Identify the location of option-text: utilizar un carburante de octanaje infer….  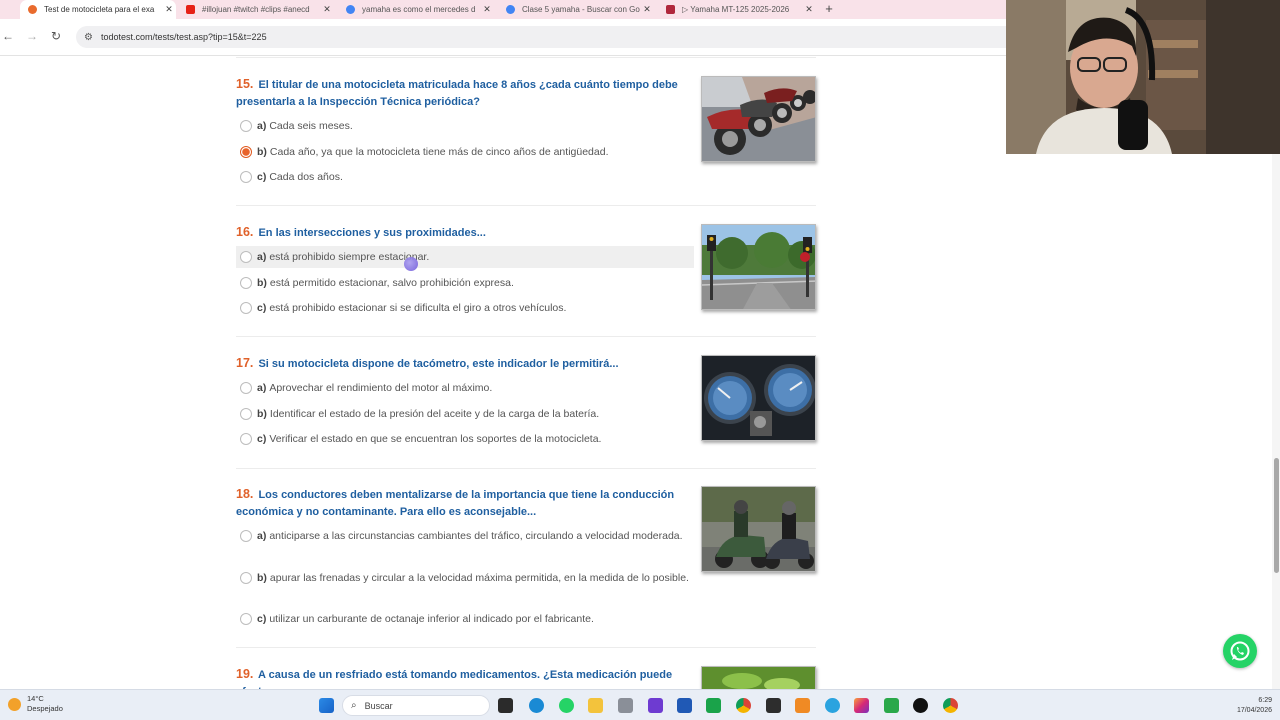
(431, 619).